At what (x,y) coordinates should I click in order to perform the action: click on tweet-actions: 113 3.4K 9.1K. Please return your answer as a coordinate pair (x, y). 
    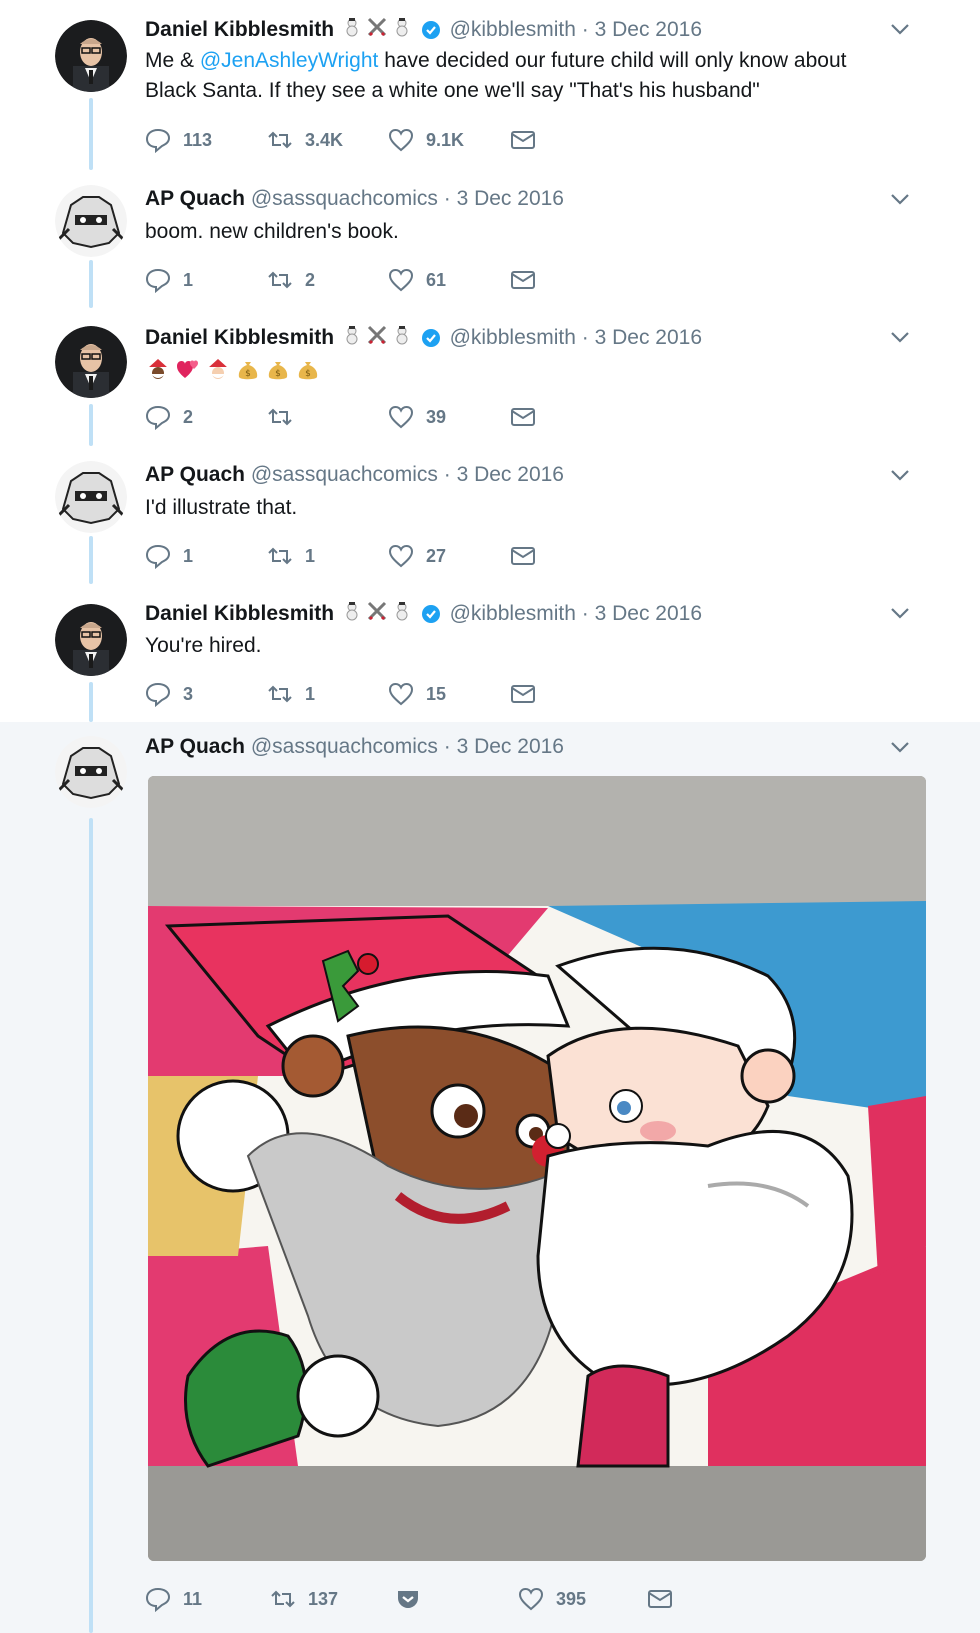
    Looking at the image, I should click on (545, 140).